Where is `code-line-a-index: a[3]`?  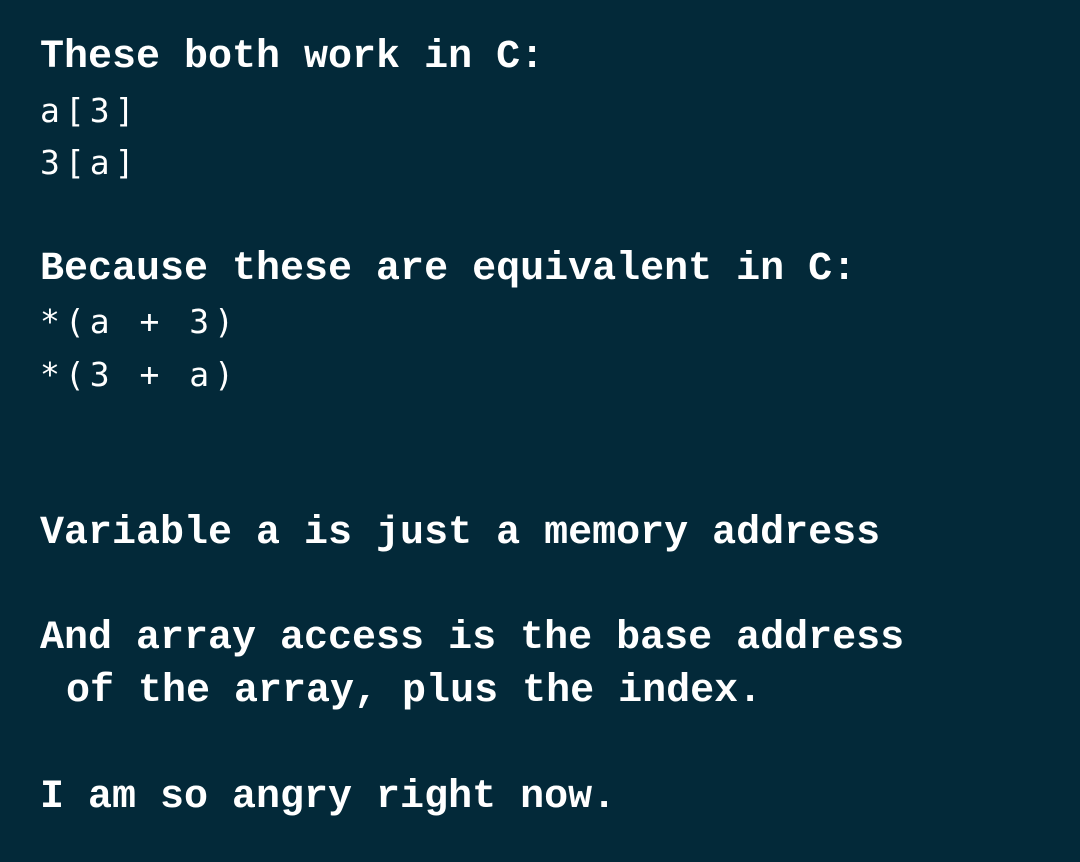 code-line-a-index: a[3] is located at coordinates (90, 110).